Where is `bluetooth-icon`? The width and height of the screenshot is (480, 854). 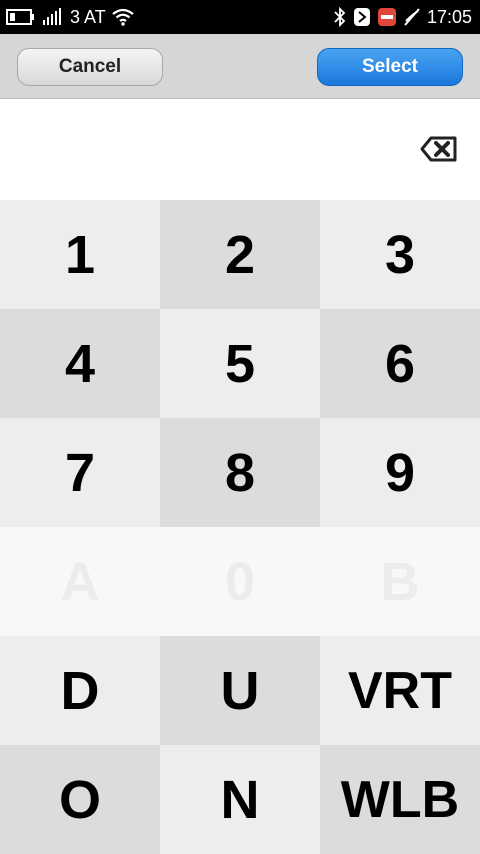
bluetooth-icon is located at coordinates (340, 17).